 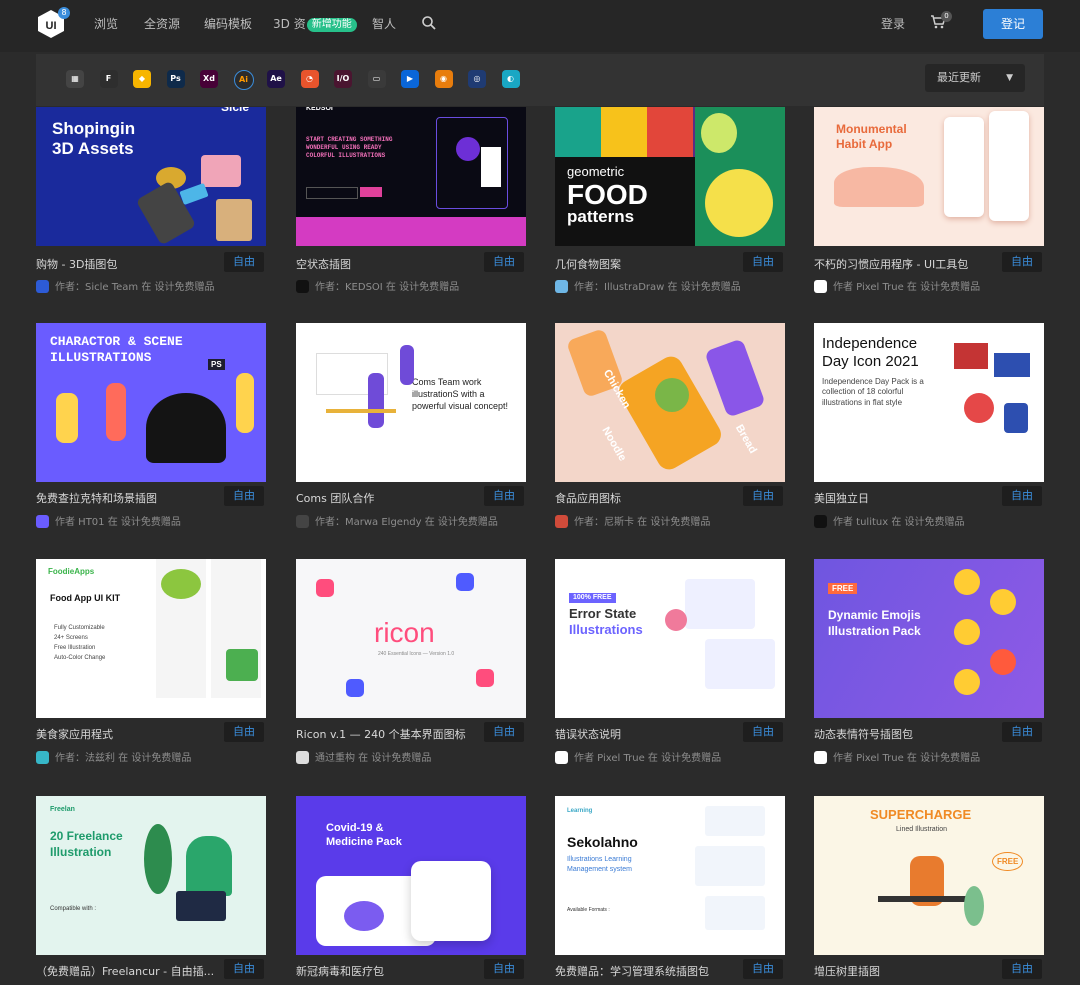 I want to click on search-icon, so click(x=429, y=23).